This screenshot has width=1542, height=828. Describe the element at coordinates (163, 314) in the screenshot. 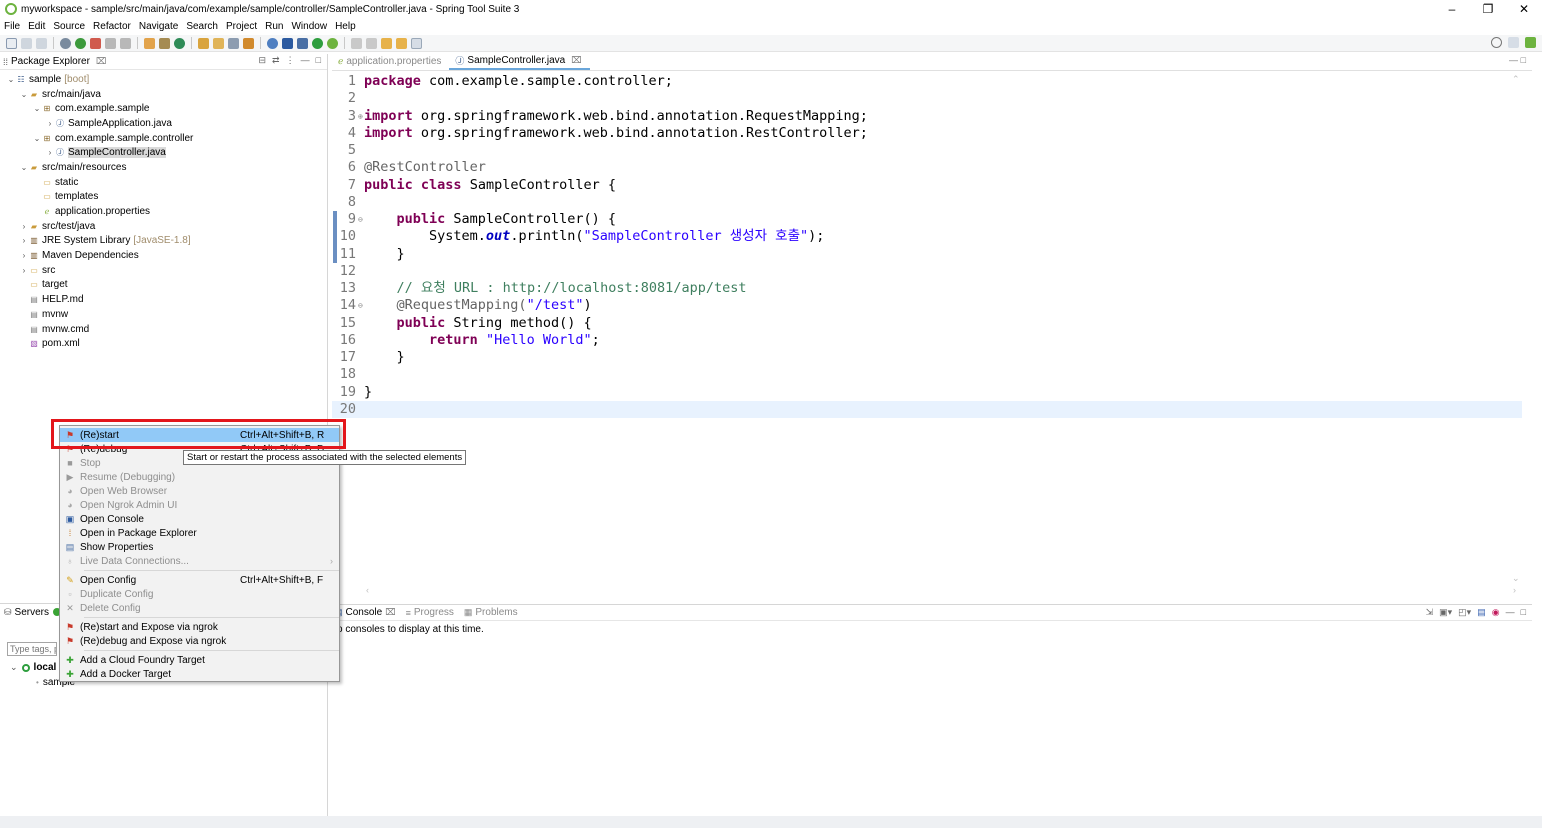

I see `tree-item: ▤ mvnw` at that location.